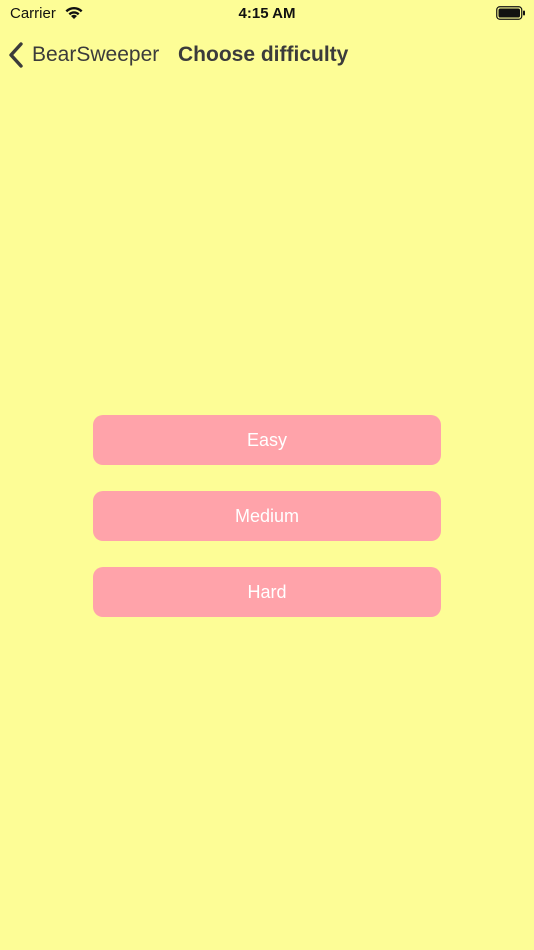 The image size is (534, 950). Describe the element at coordinates (263, 54) in the screenshot. I see `page-title: Choose difficulty` at that location.